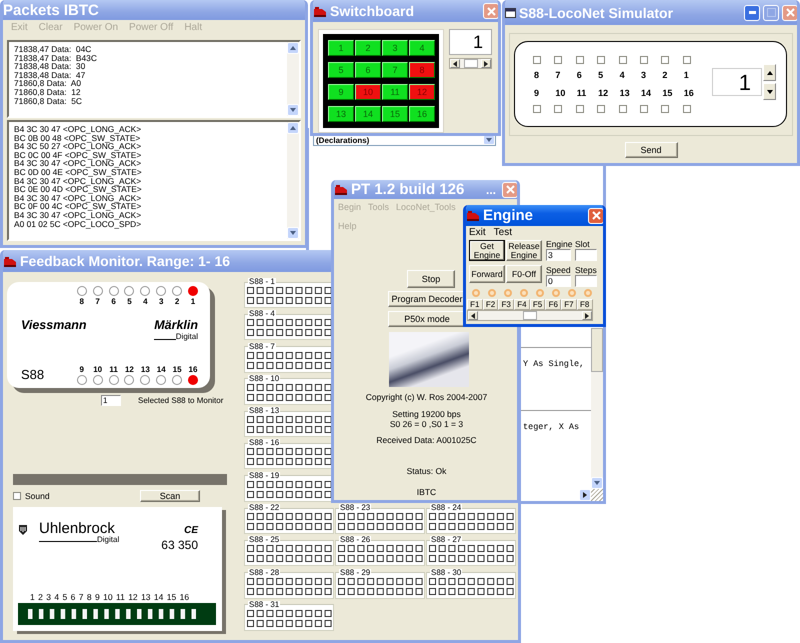 The height and width of the screenshot is (643, 800). What do you see at coordinates (524, 250) in the screenshot?
I see `command-button: Release Engine` at bounding box center [524, 250].